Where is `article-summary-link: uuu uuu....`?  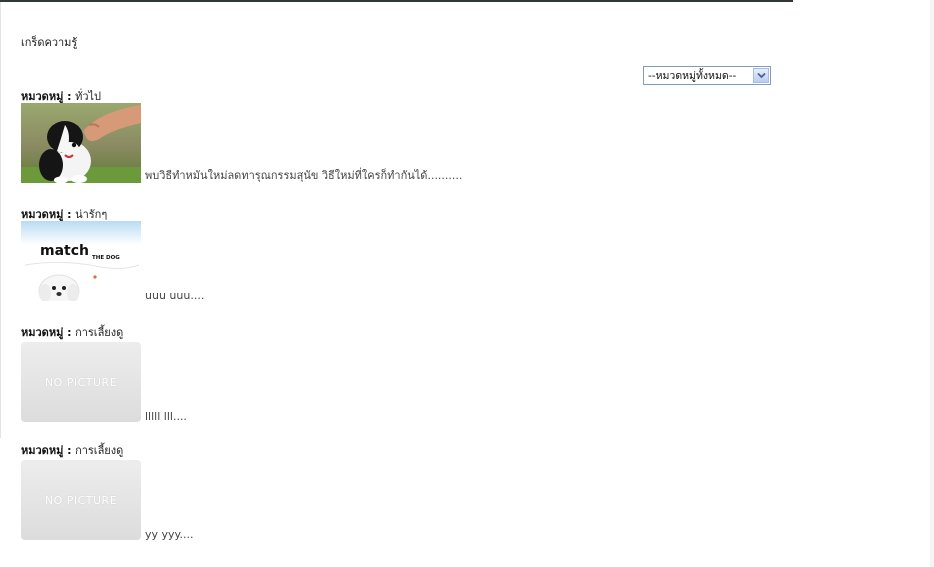
article-summary-link: uuu uuu.... is located at coordinates (174, 295).